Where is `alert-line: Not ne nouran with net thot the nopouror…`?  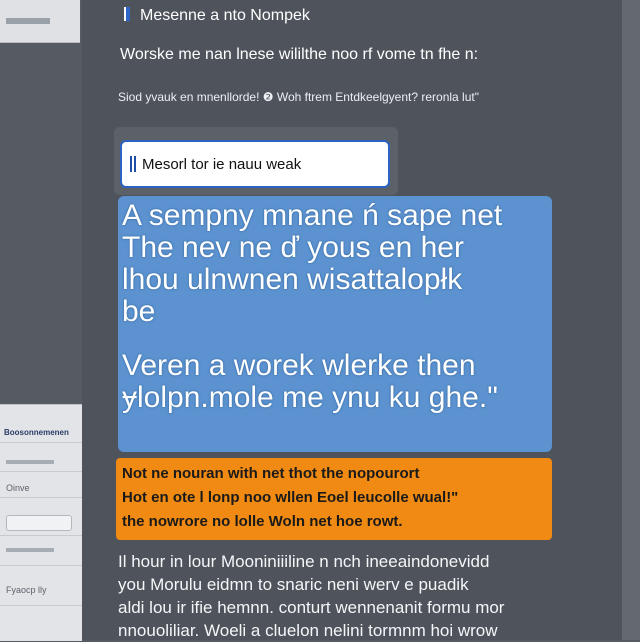 alert-line: Not ne nouran with net thot the nopouror… is located at coordinates (271, 473).